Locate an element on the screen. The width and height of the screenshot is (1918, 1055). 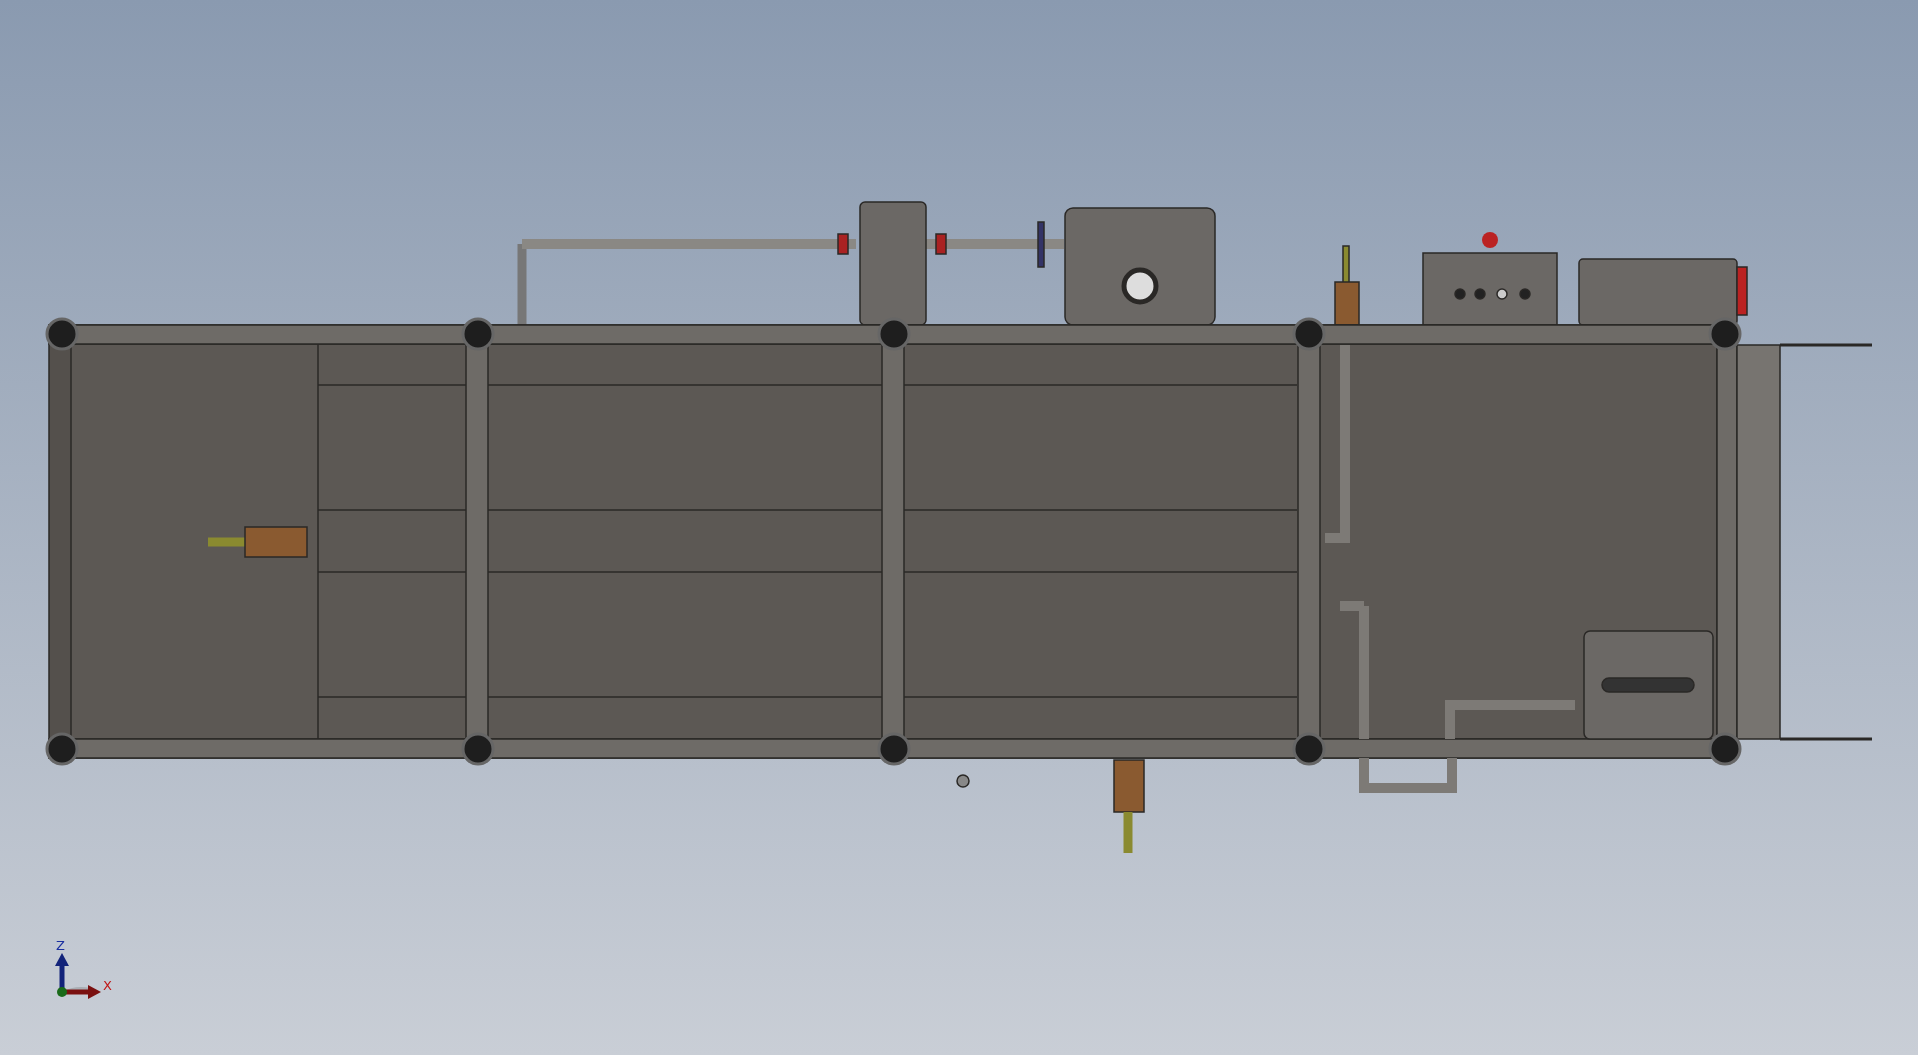
axis-label: X is located at coordinates (107, 985).